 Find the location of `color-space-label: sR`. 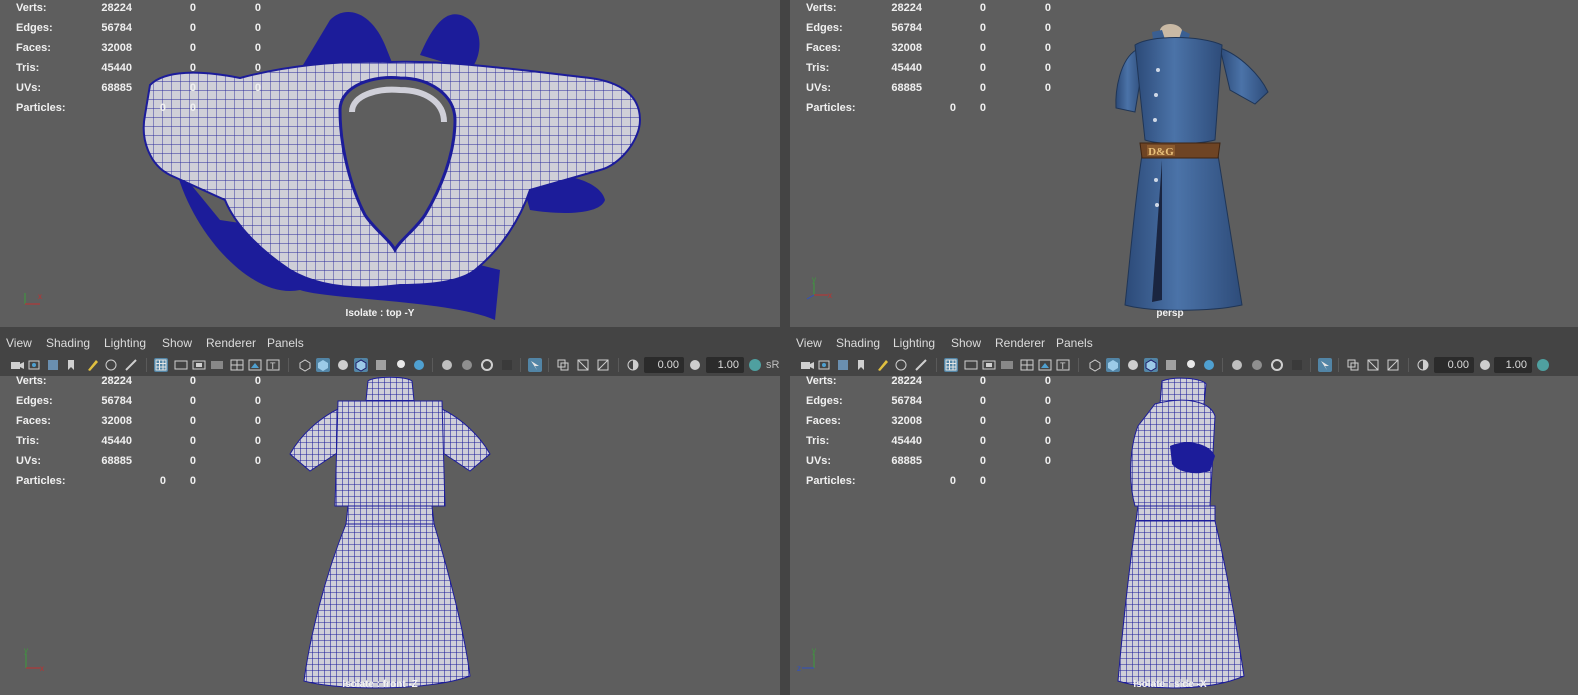

color-space-label: sR is located at coordinates (772, 365).